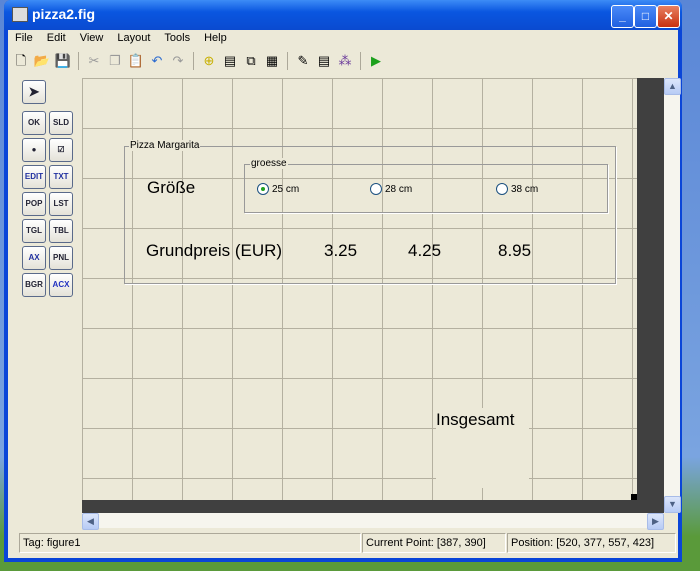  Describe the element at coordinates (171, 188) in the screenshot. I see `size-label: Größe` at that location.